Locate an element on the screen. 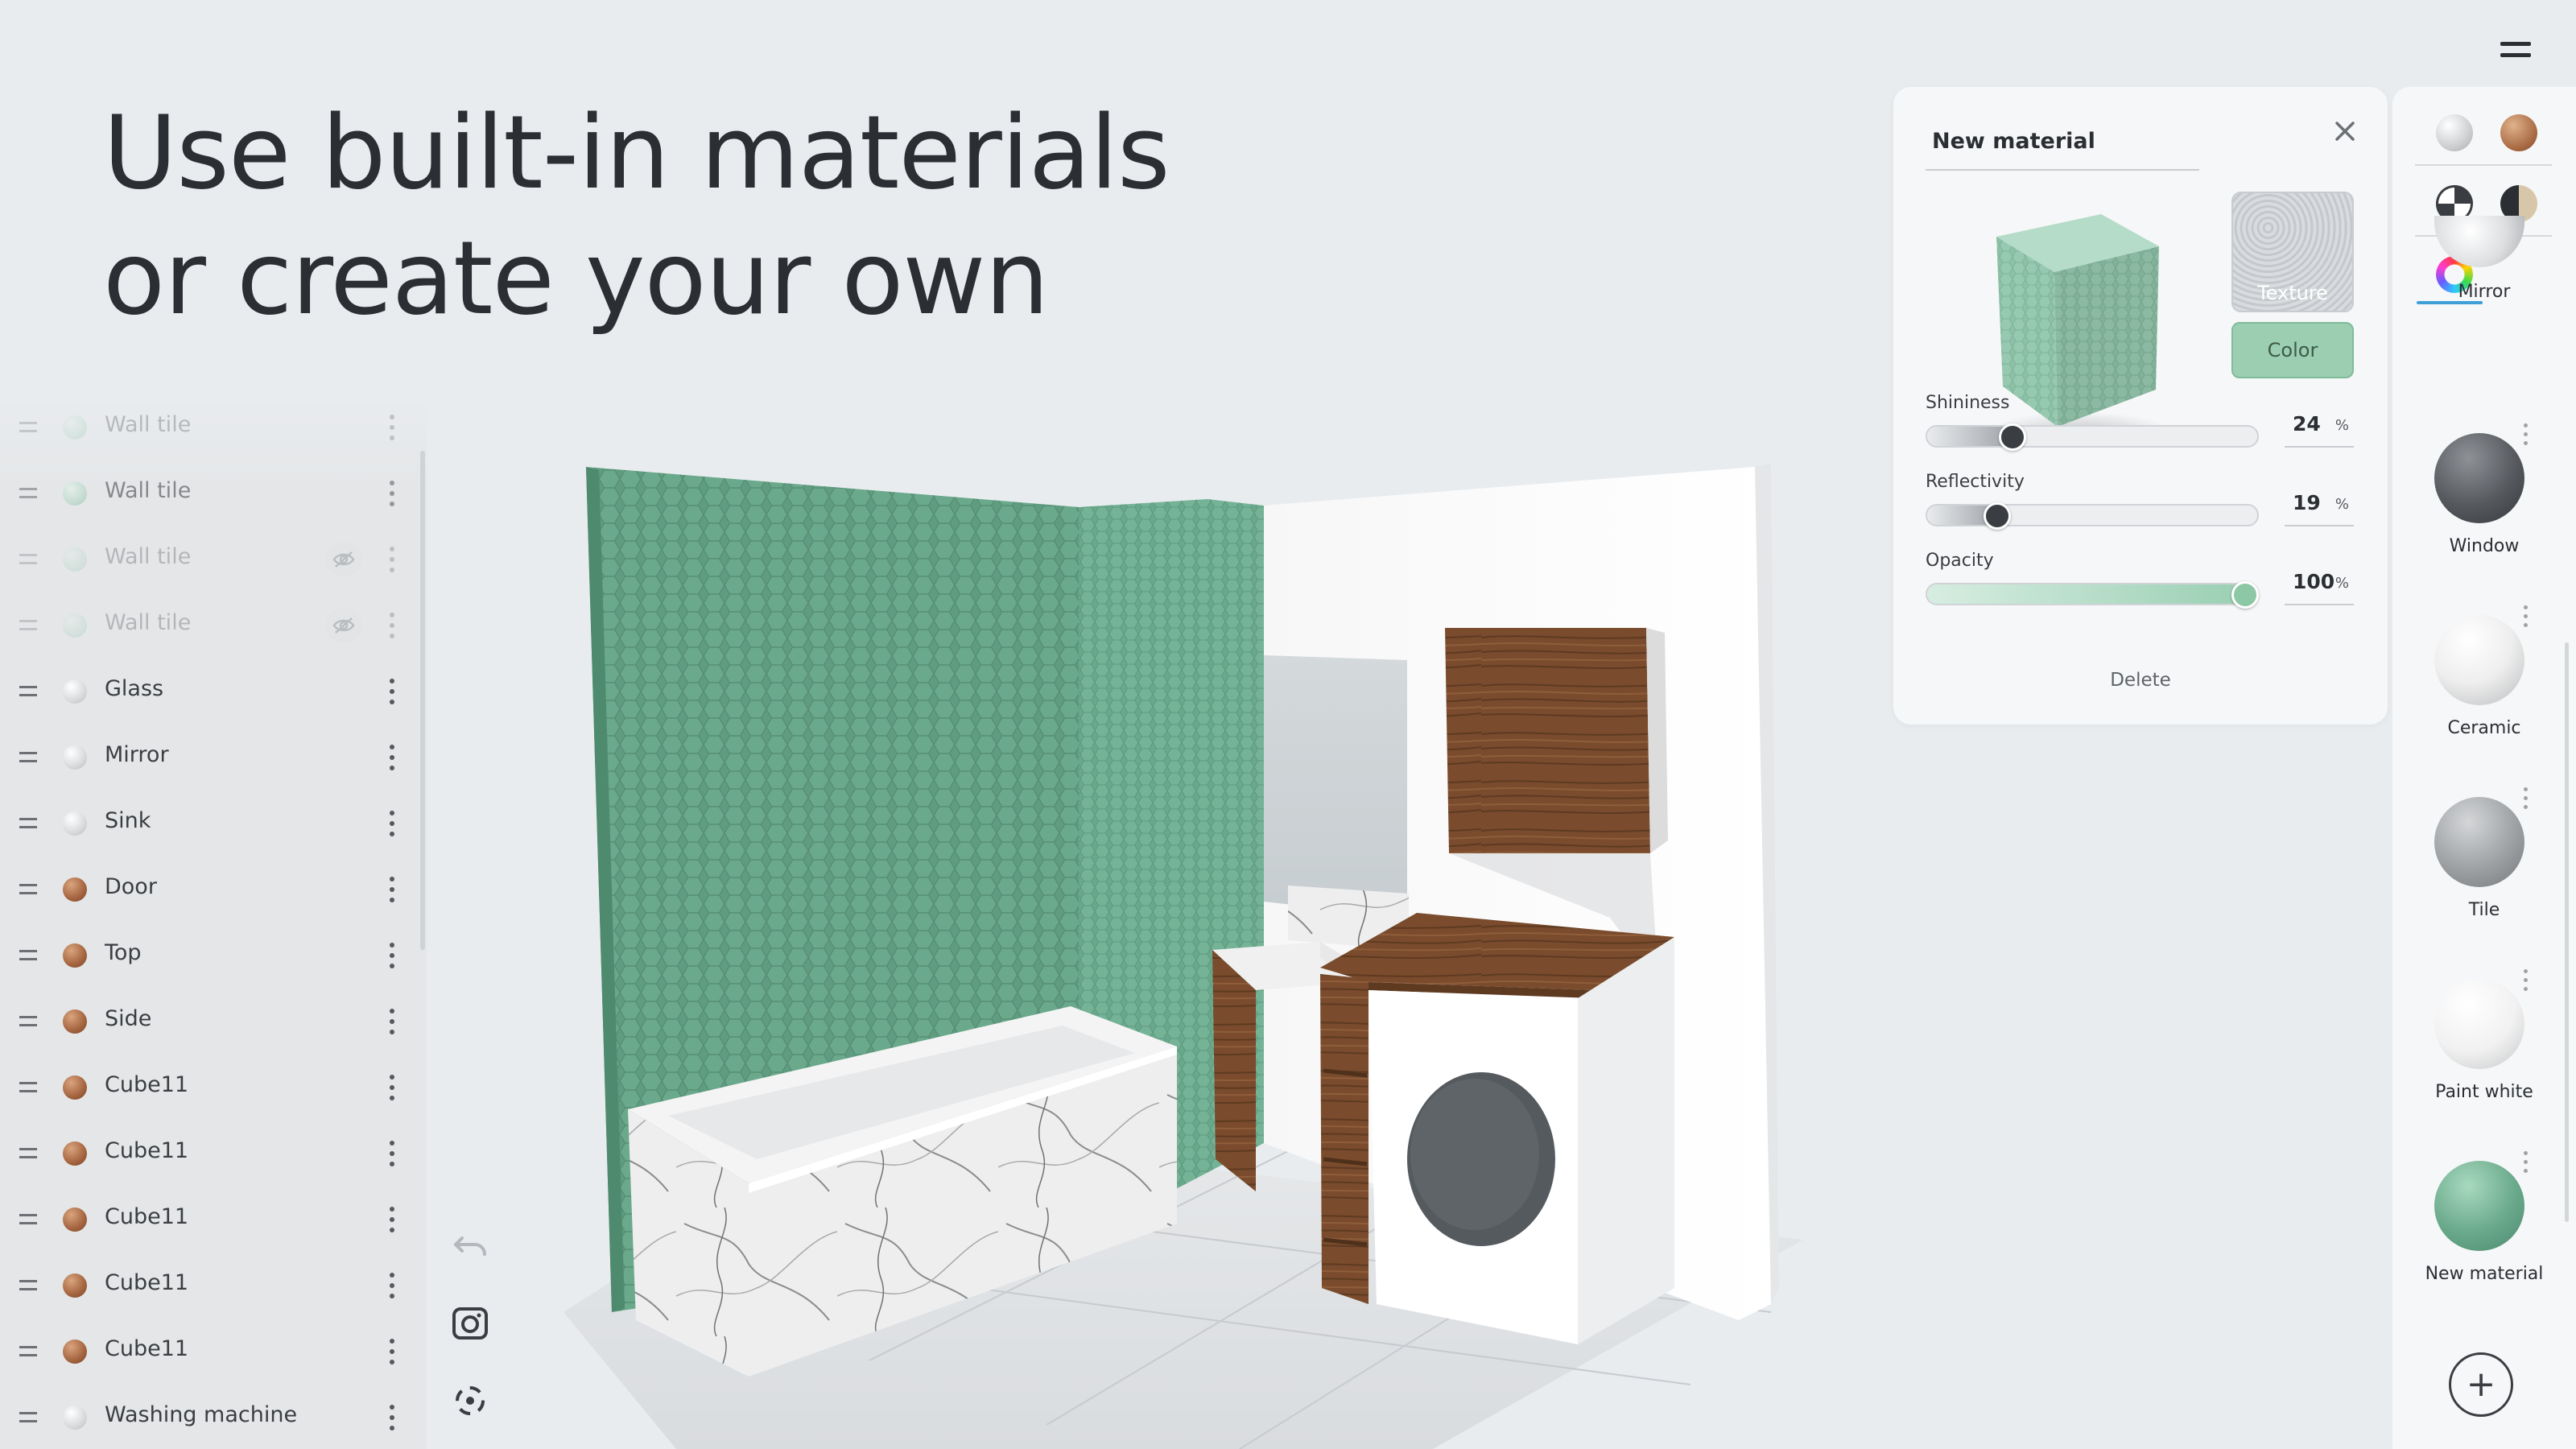 Image resolution: width=2576 pixels, height=1449 pixels. delete-button: Delete is located at coordinates (2140, 680).